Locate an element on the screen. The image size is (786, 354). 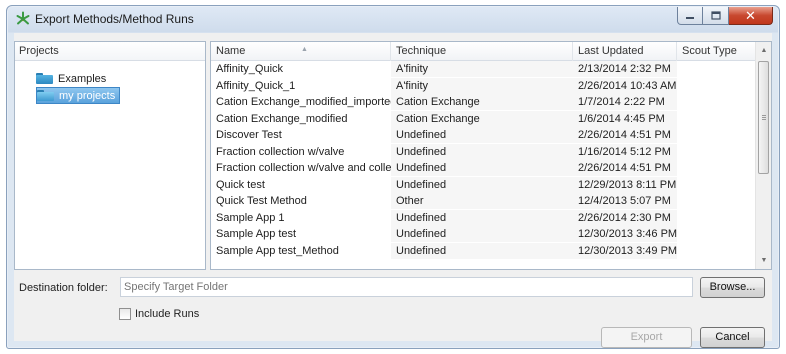
app-icon is located at coordinates (23, 18).